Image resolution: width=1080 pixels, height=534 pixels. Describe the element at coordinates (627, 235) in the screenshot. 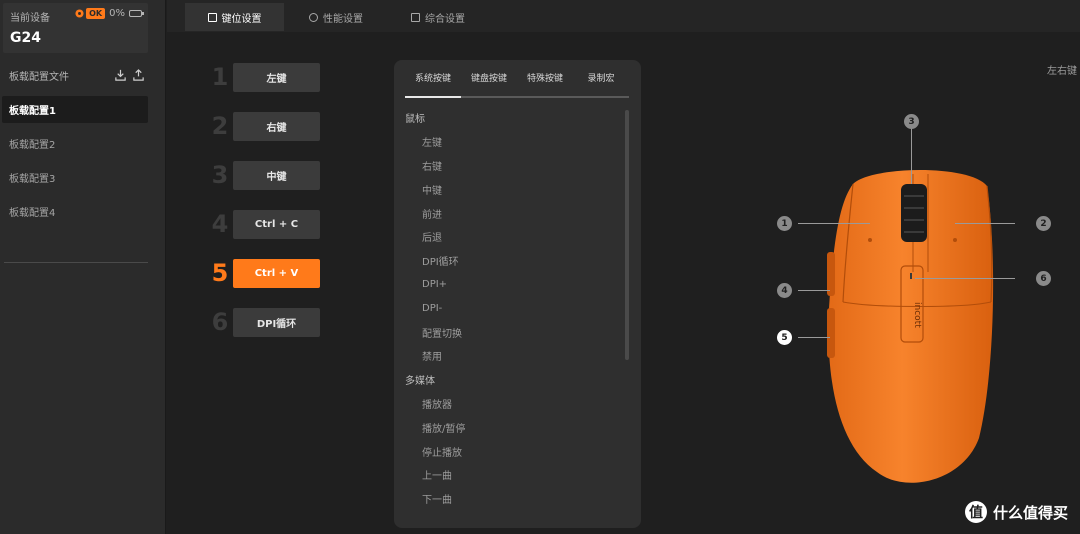

I see `function-list-scrollbar` at that location.